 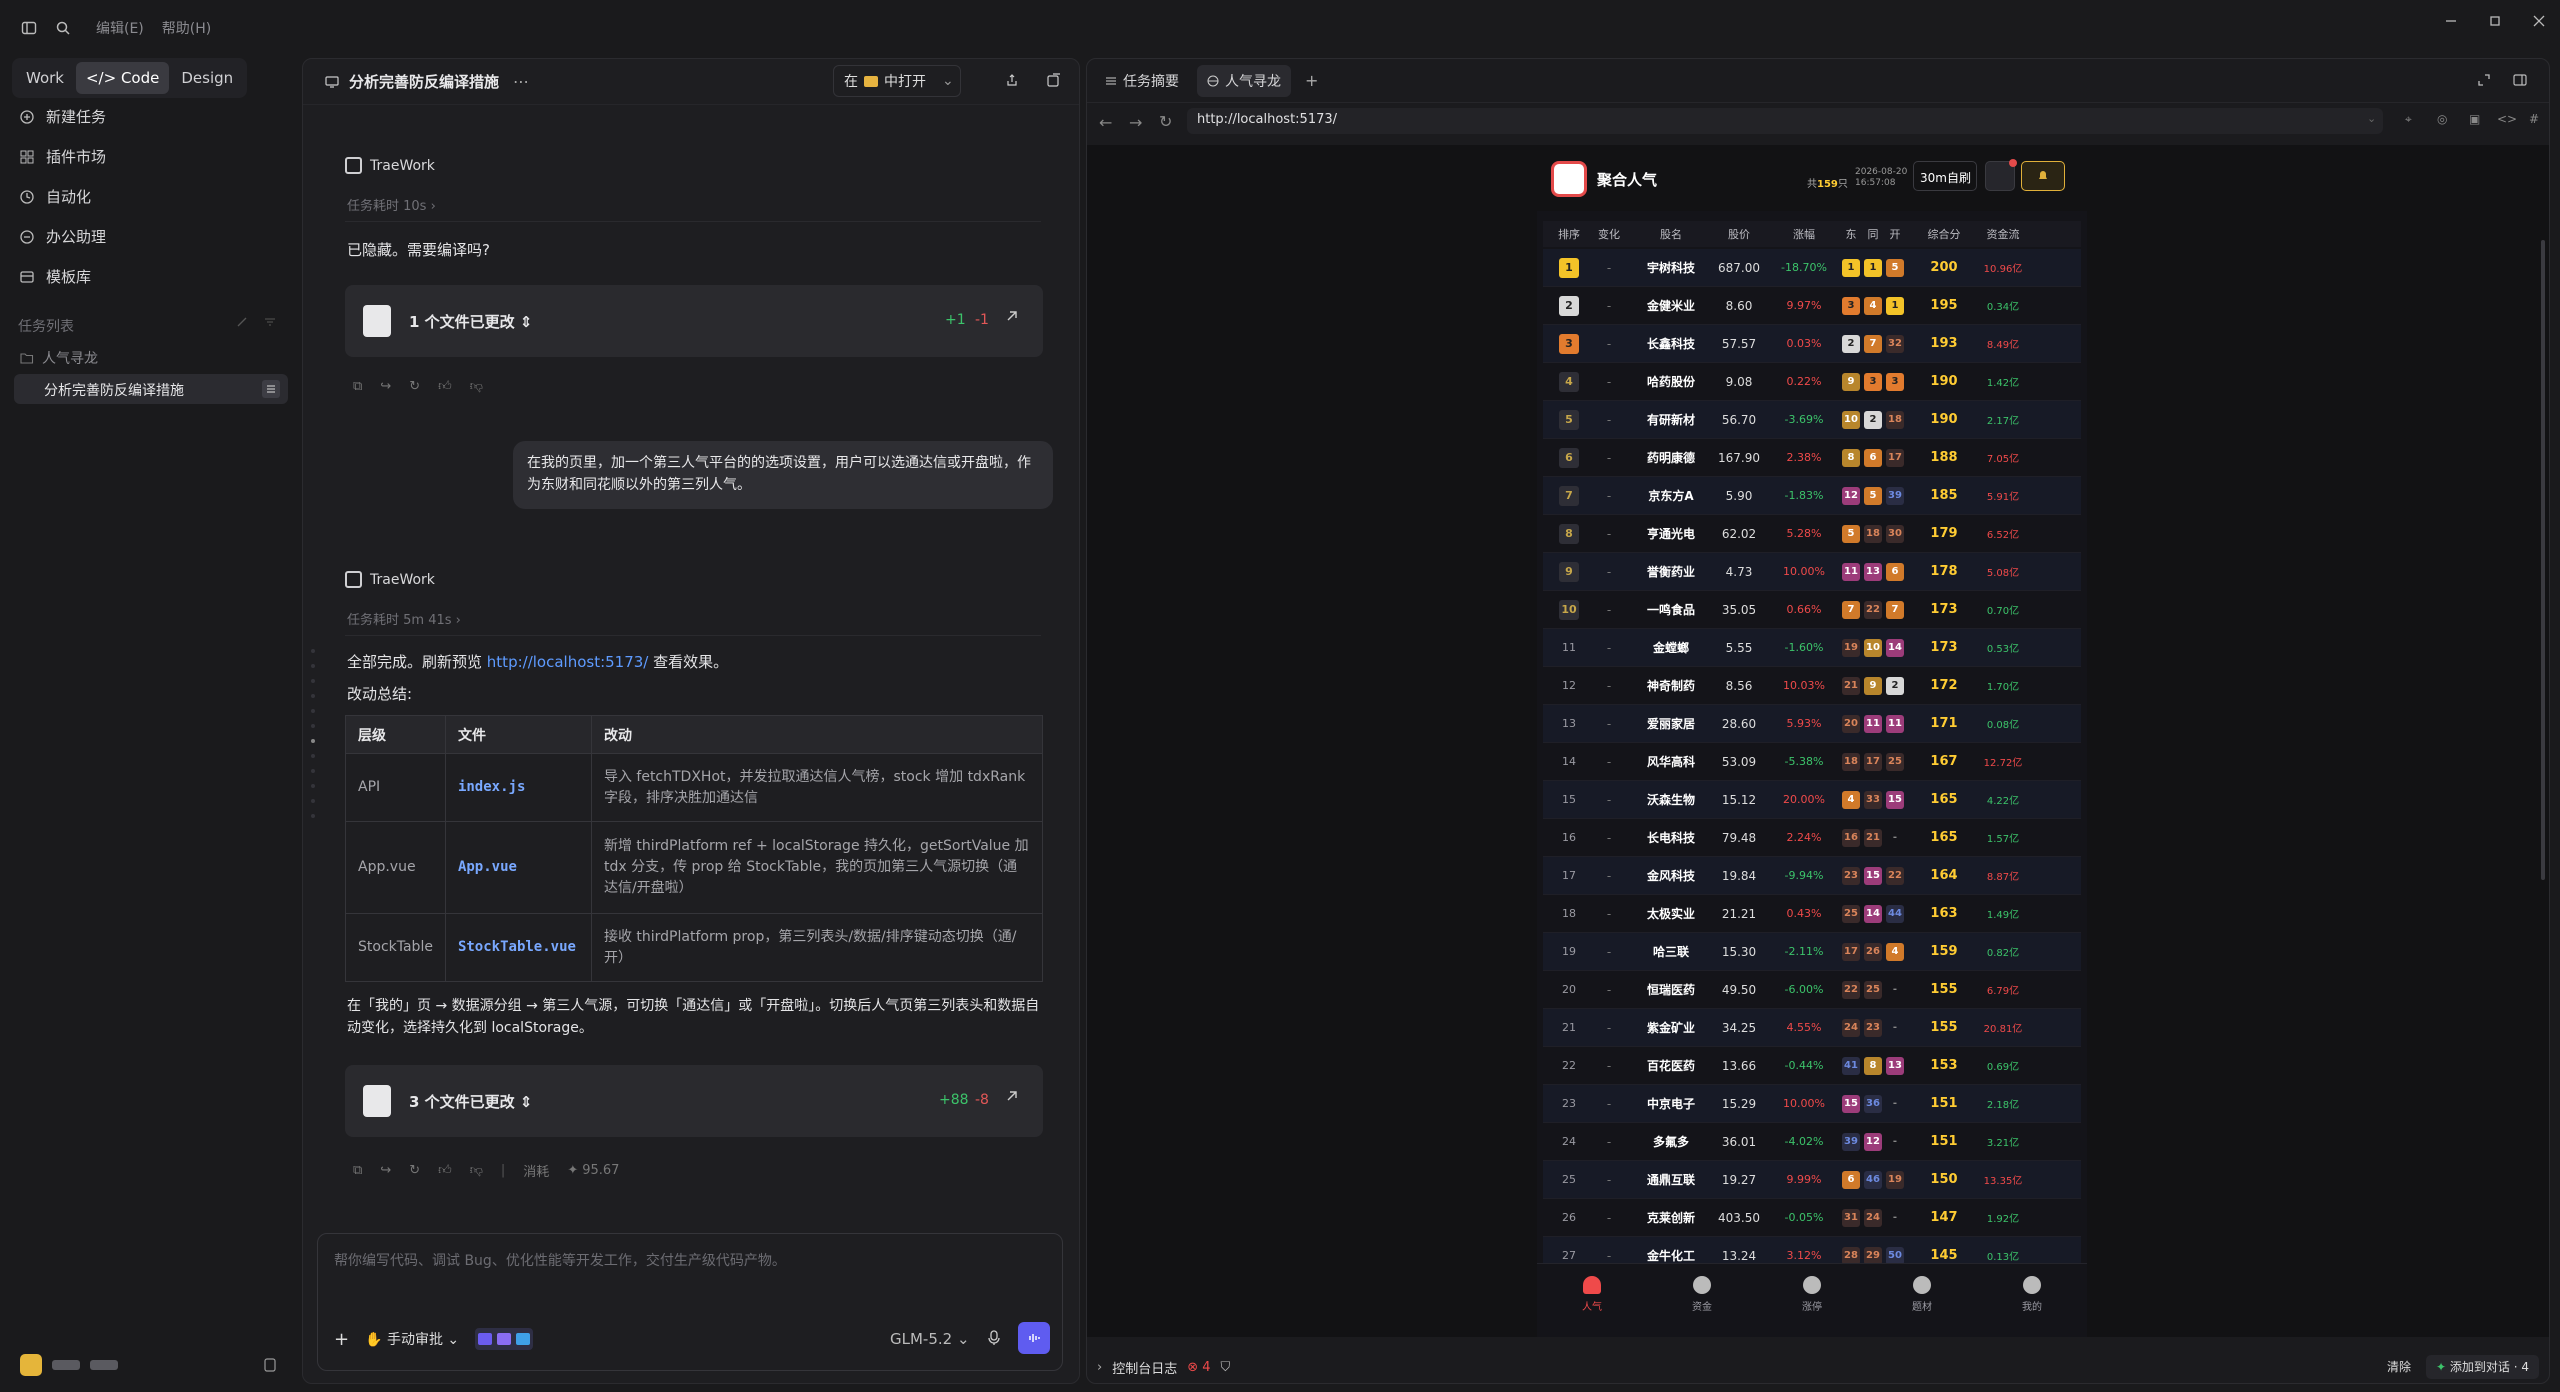 What do you see at coordinates (69, 1365) in the screenshot?
I see `user-bar` at bounding box center [69, 1365].